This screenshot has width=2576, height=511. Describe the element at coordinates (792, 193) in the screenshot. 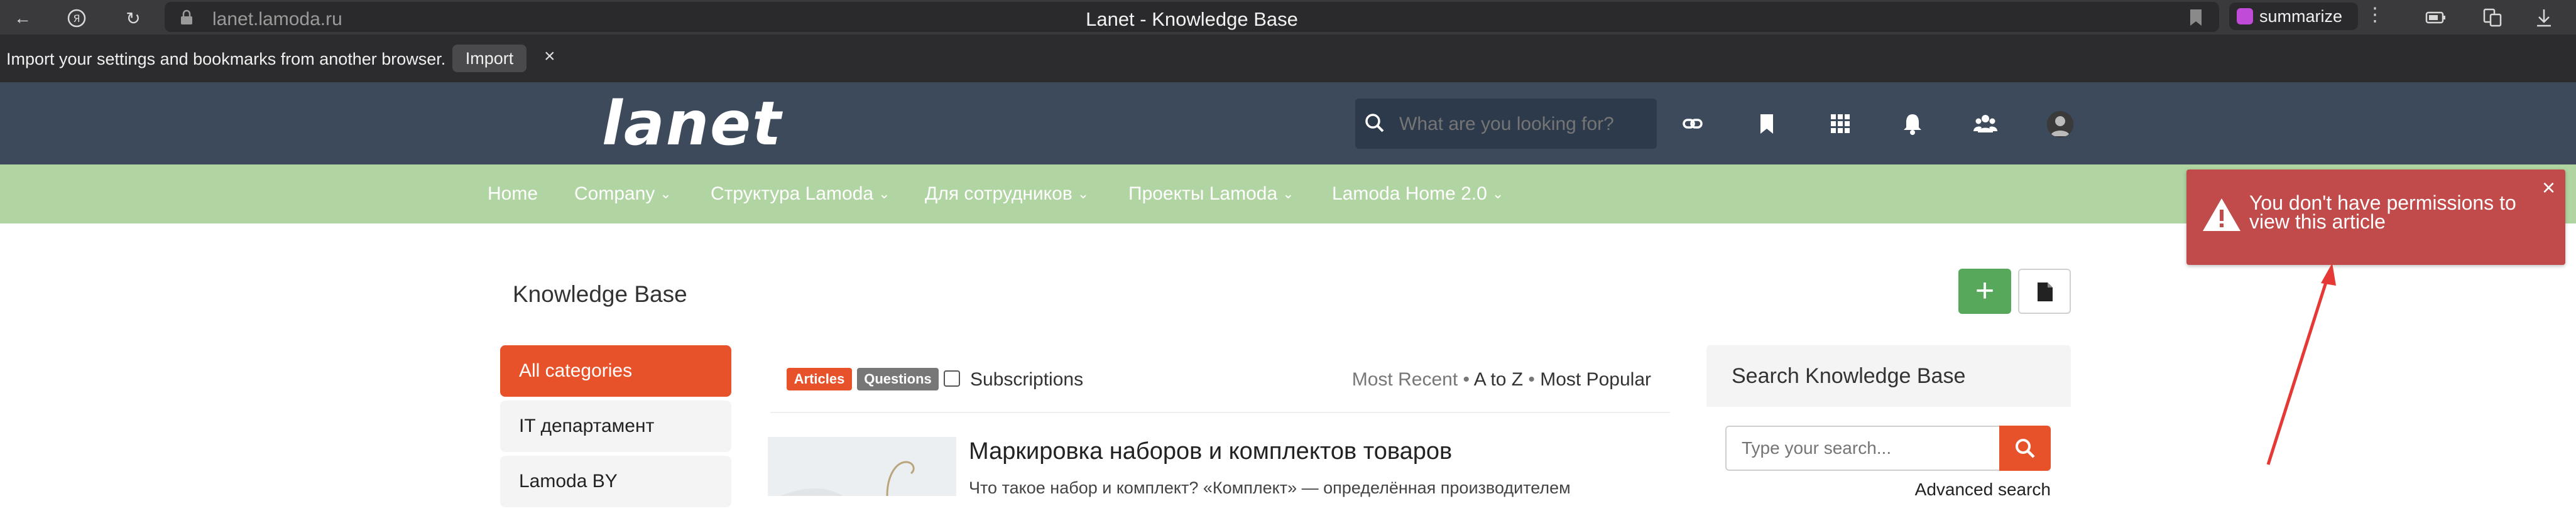

I see `nav-label: Структура Lamoda` at that location.